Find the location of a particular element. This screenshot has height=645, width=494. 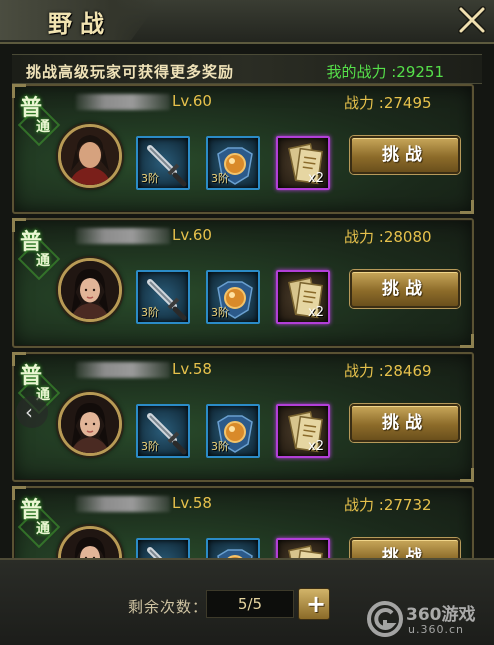

prev-arrow-button: ‹ is located at coordinates (32, 412).